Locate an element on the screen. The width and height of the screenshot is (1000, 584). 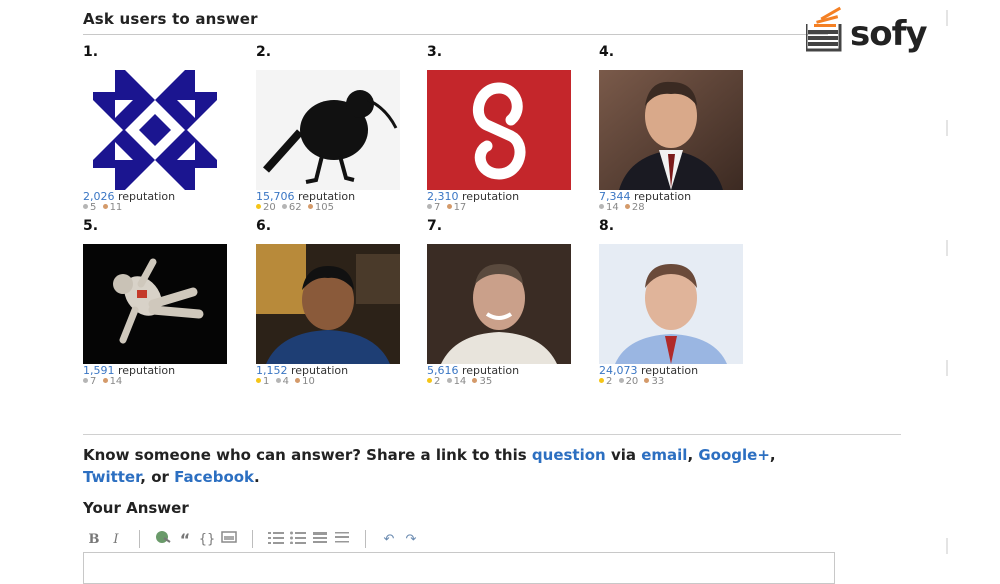
globe-link-icon is located at coordinates (163, 537).